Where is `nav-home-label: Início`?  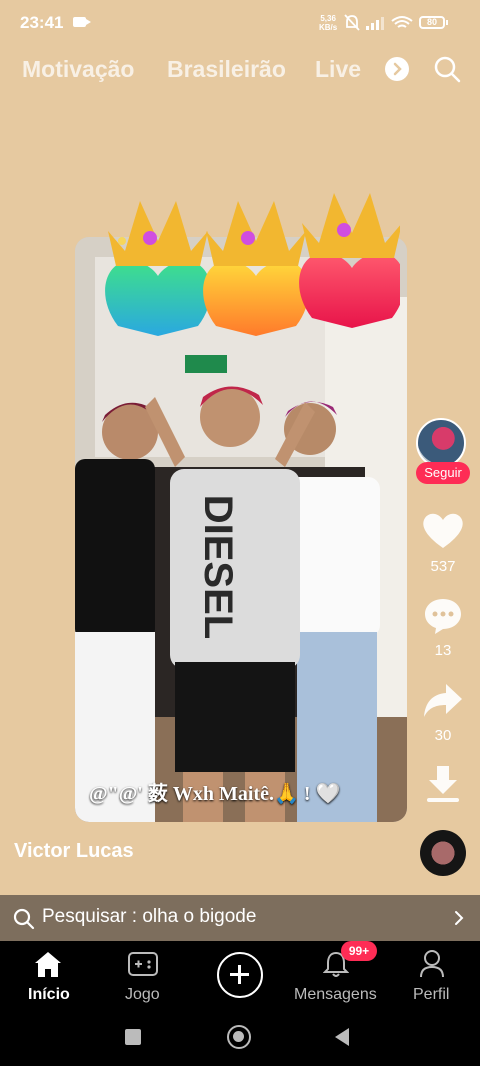 nav-home-label: Início is located at coordinates (49, 994).